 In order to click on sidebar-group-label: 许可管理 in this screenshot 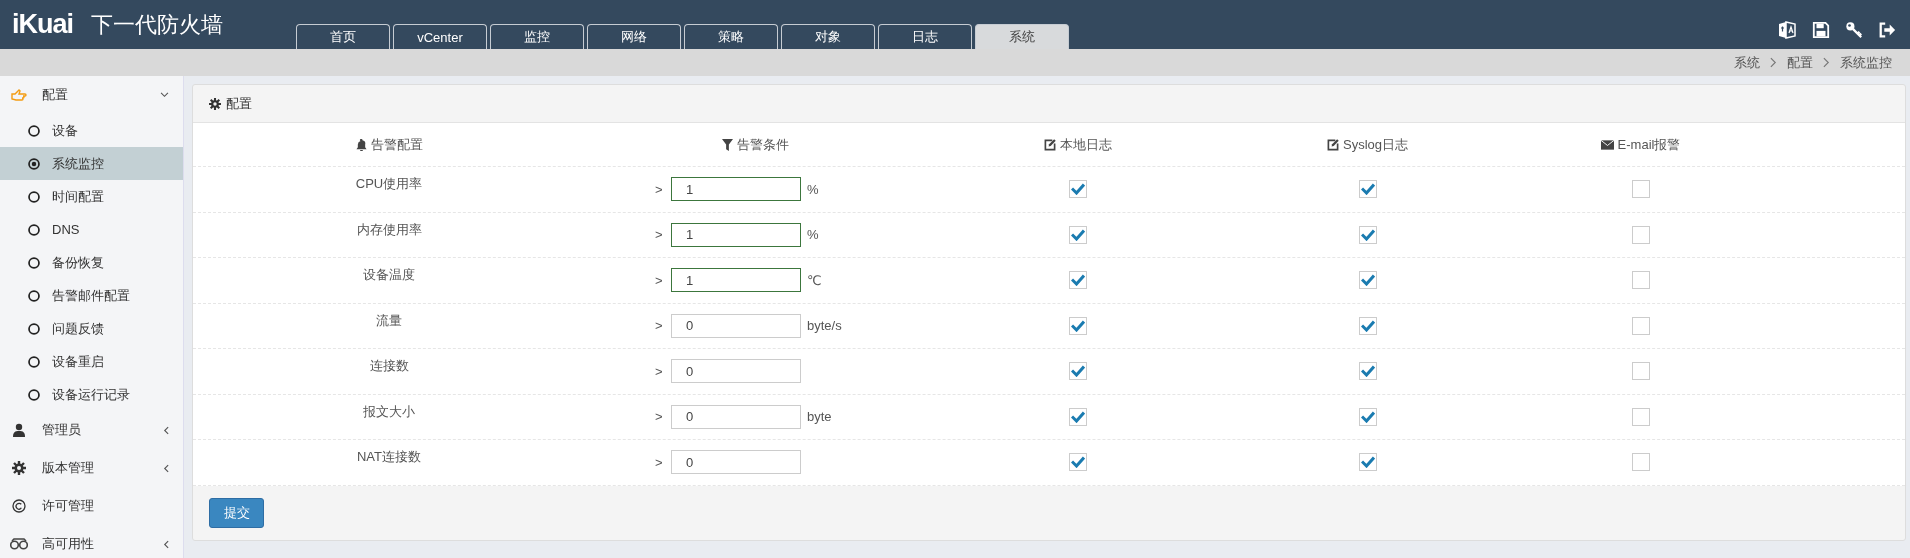, I will do `click(68, 506)`.